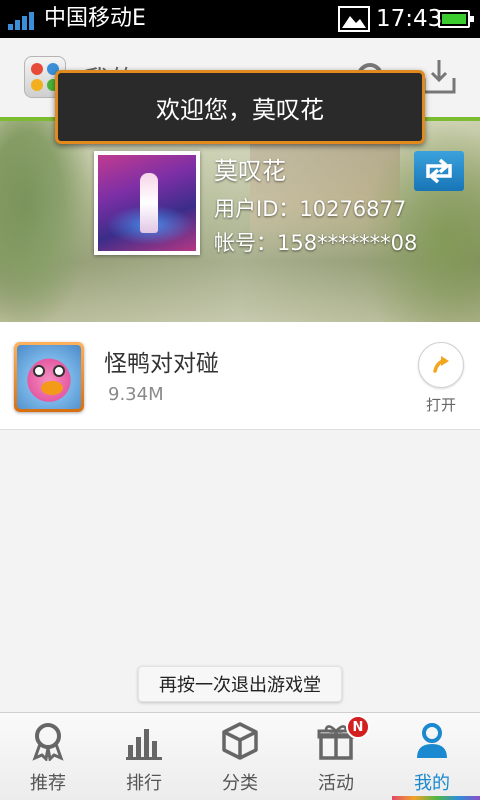  Describe the element at coordinates (48, 783) in the screenshot. I see `tab-label: 推荐` at that location.